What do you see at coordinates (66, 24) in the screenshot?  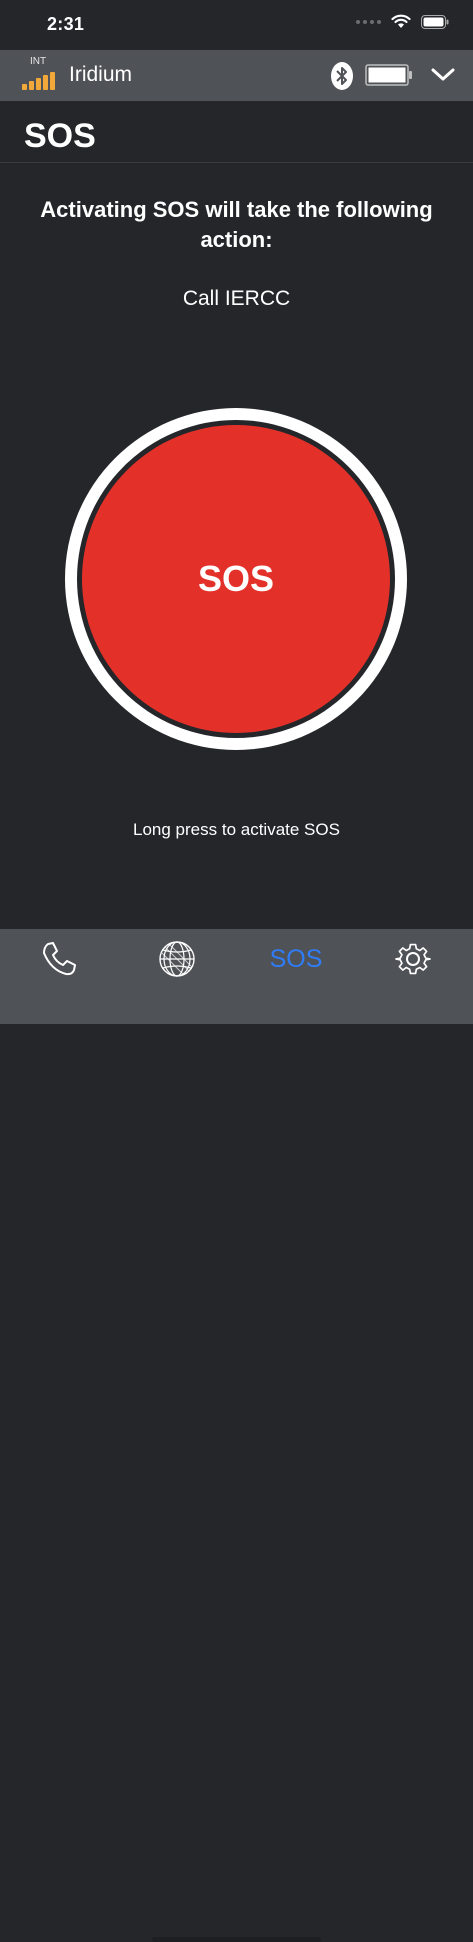 I see `status-time: 2:31` at bounding box center [66, 24].